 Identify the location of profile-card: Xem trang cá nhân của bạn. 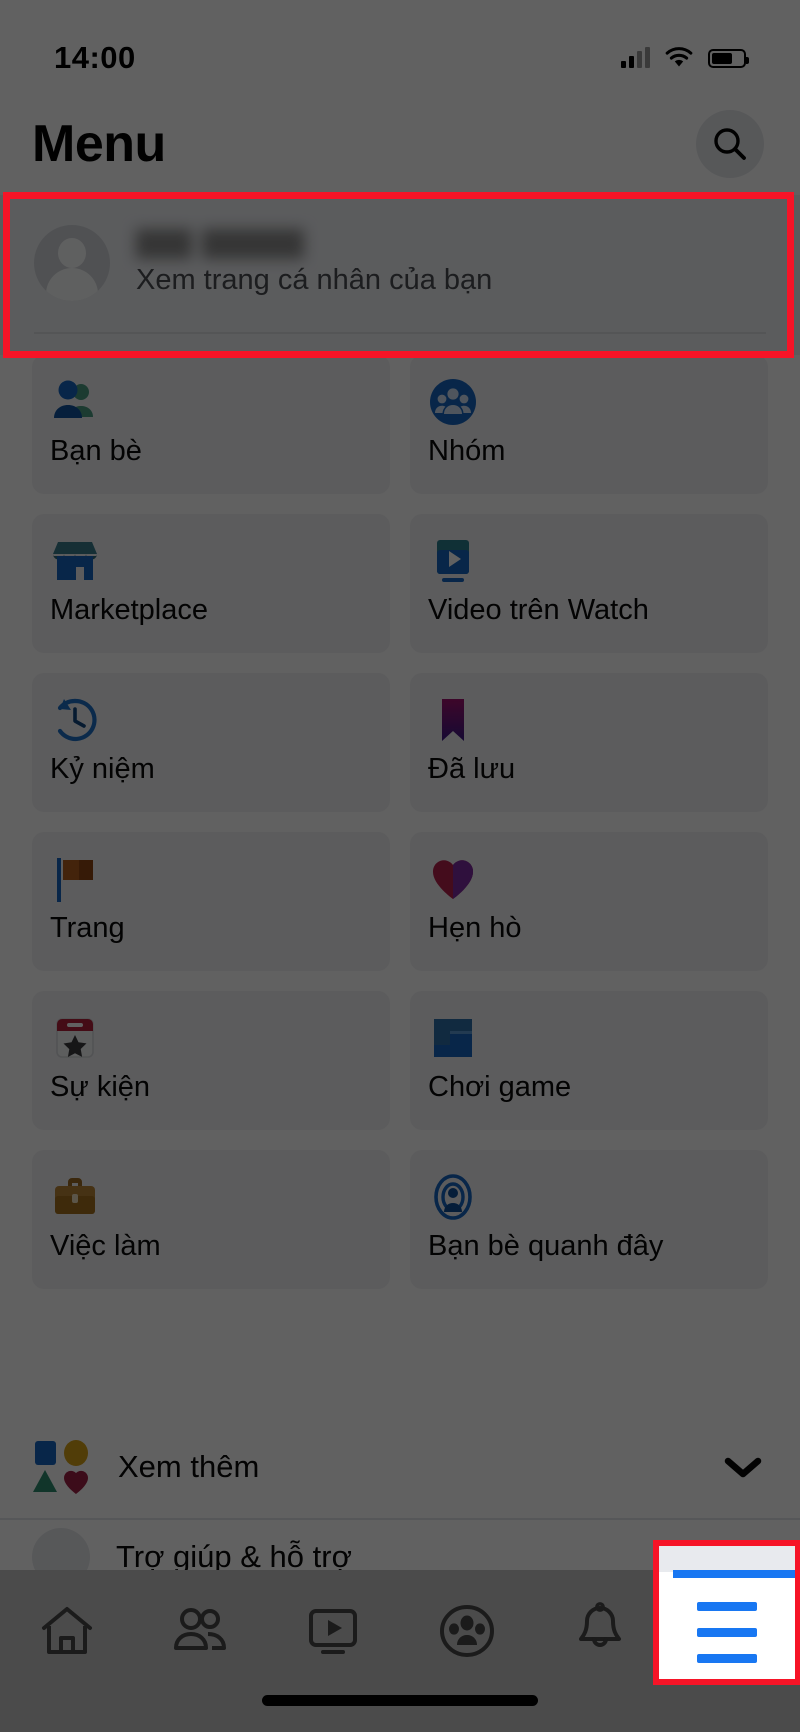
(400, 275).